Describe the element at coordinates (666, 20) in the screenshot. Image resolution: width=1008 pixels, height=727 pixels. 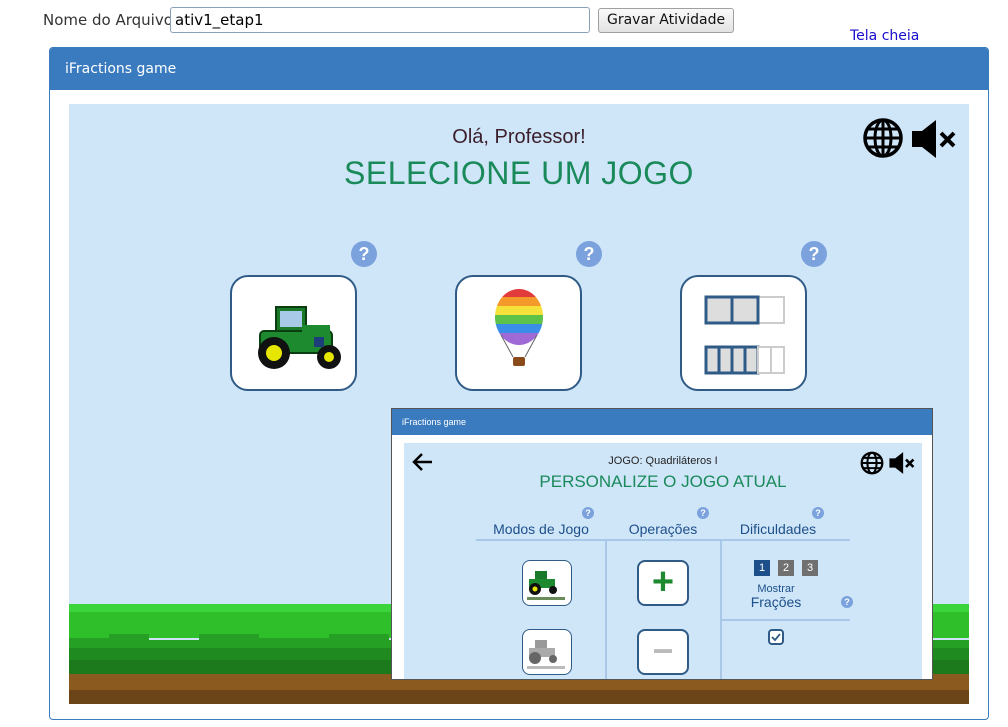
I see `save-activity-button: Gravar Atividade` at that location.